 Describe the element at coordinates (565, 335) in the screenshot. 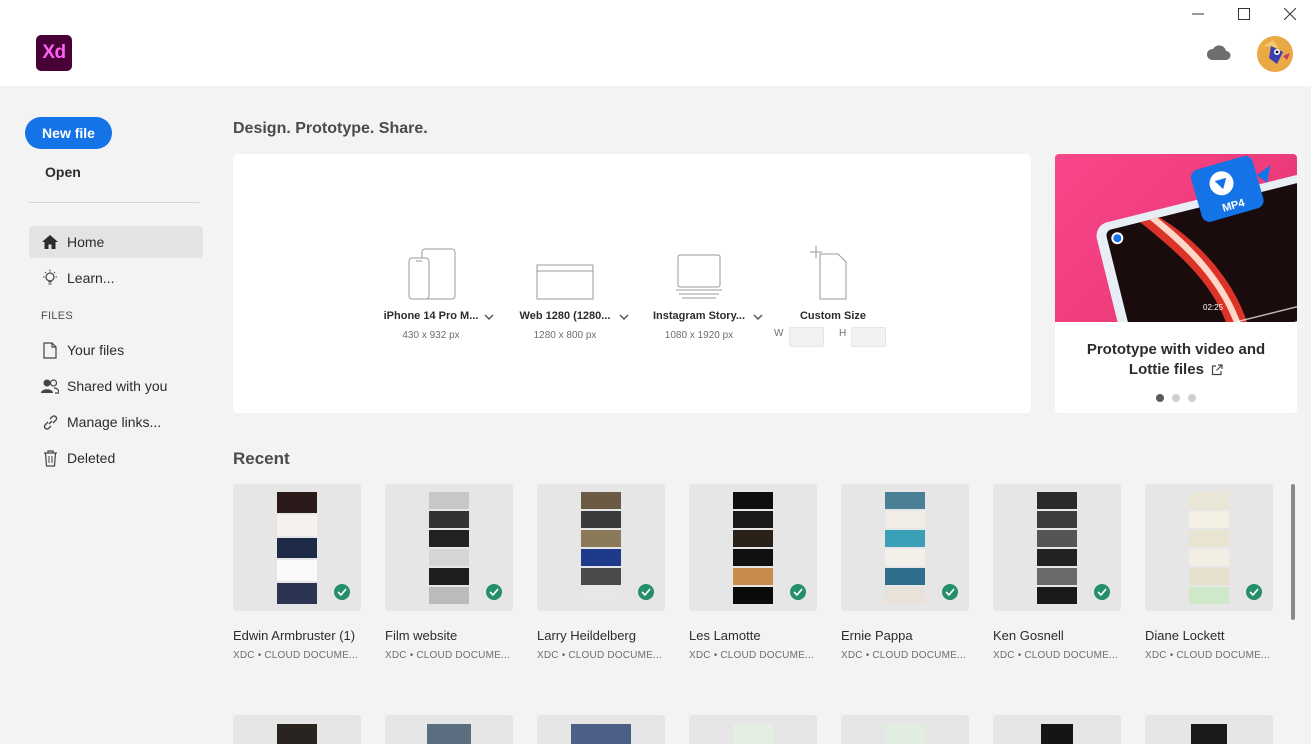

I see `preset-dimensions: 1280 x 800 px` at that location.